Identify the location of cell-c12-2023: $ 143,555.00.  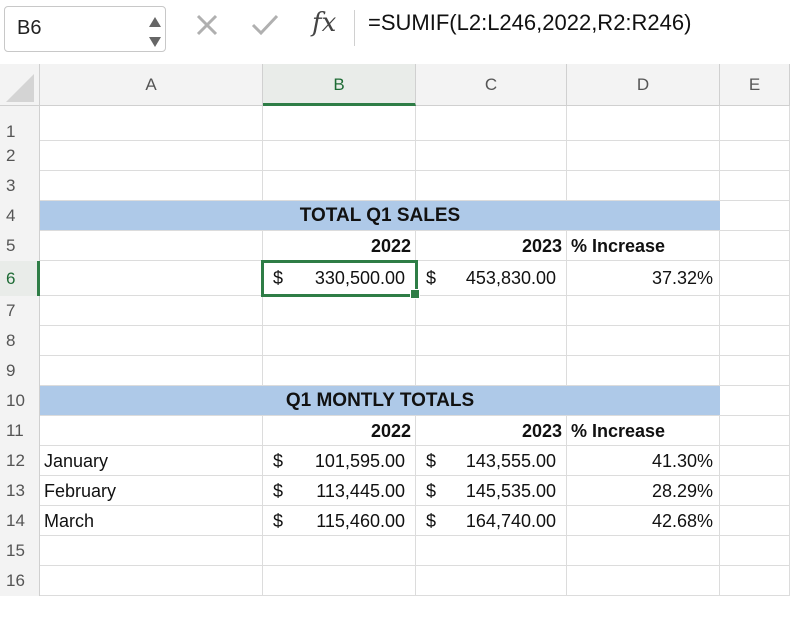
(491, 461).